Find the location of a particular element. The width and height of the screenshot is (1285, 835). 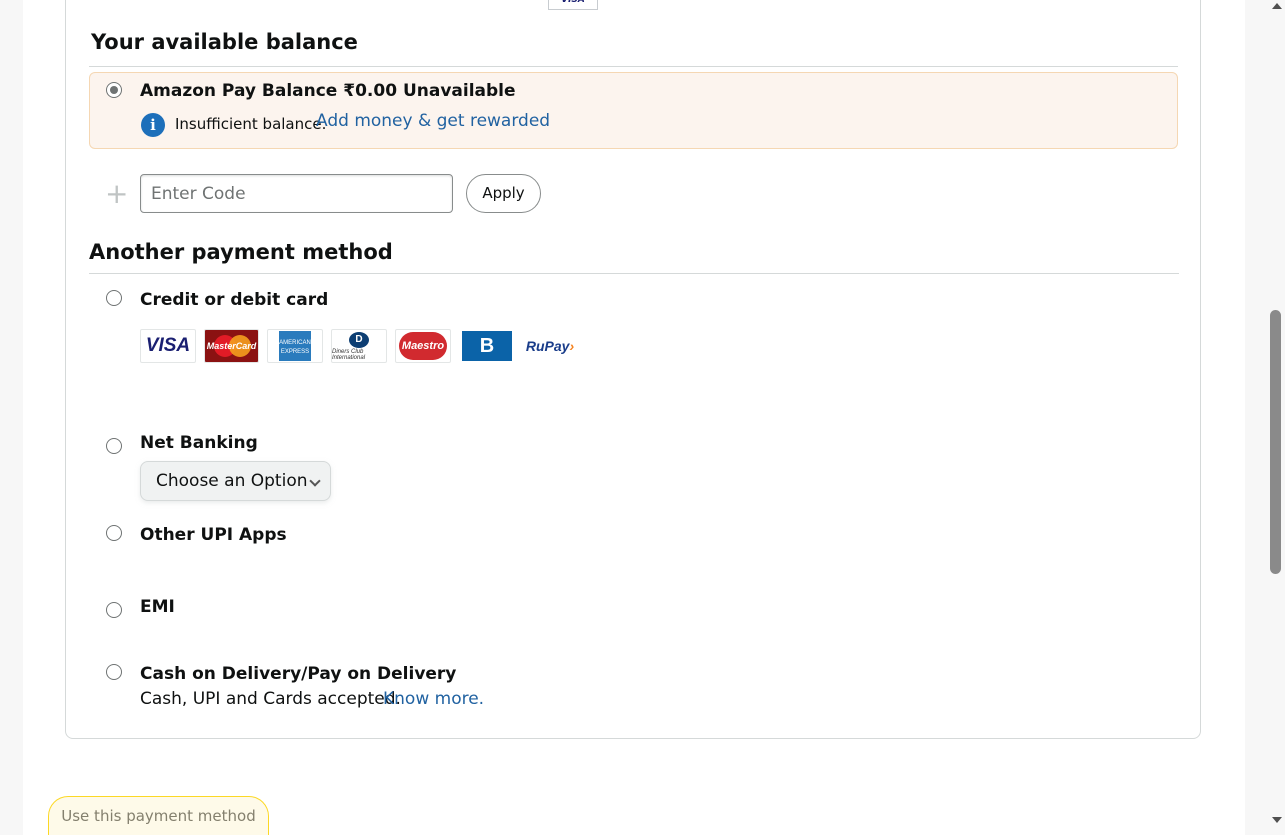

chevron-down-icon is located at coordinates (315, 481).